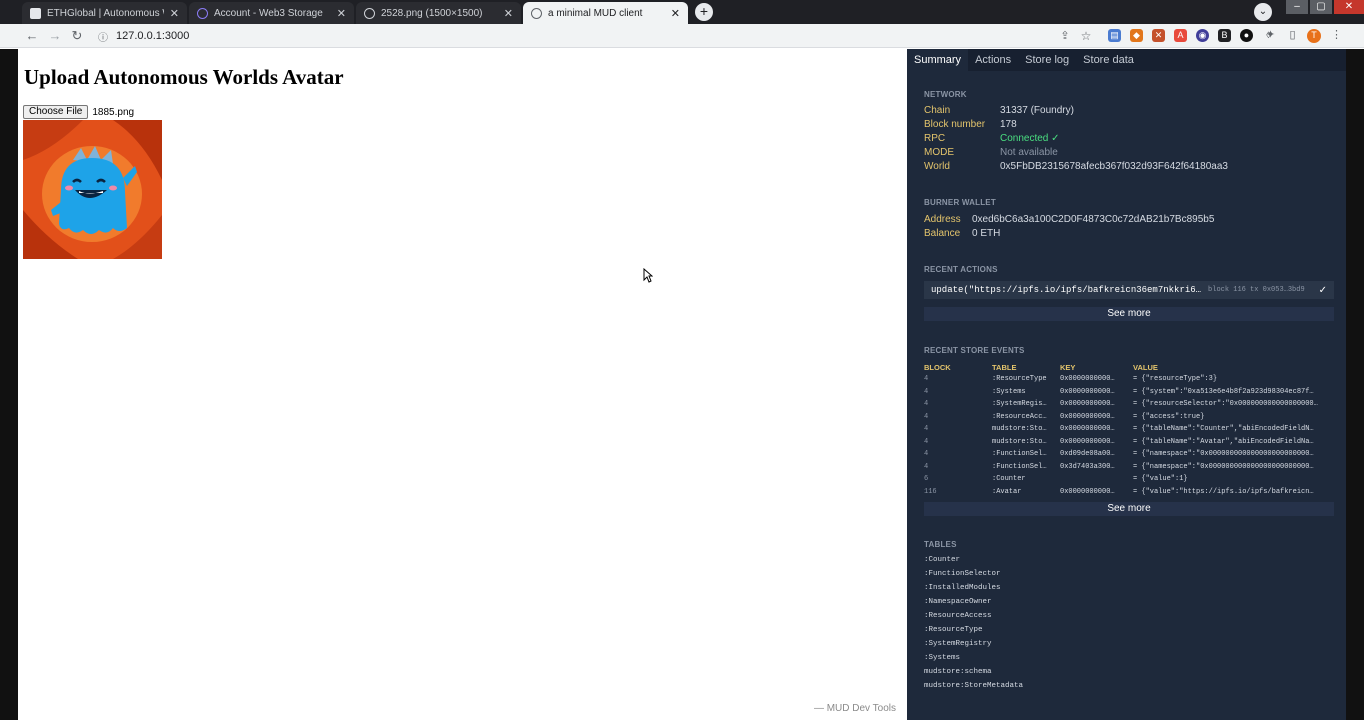  Describe the element at coordinates (973, 658) in the screenshot. I see `table-list-item: :Systems` at that location.